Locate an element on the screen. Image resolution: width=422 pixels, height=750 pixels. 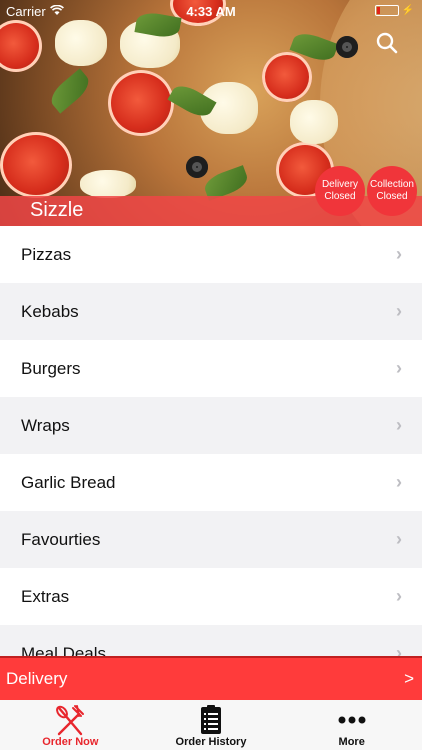
fork-knife-icon is located at coordinates (70, 720).